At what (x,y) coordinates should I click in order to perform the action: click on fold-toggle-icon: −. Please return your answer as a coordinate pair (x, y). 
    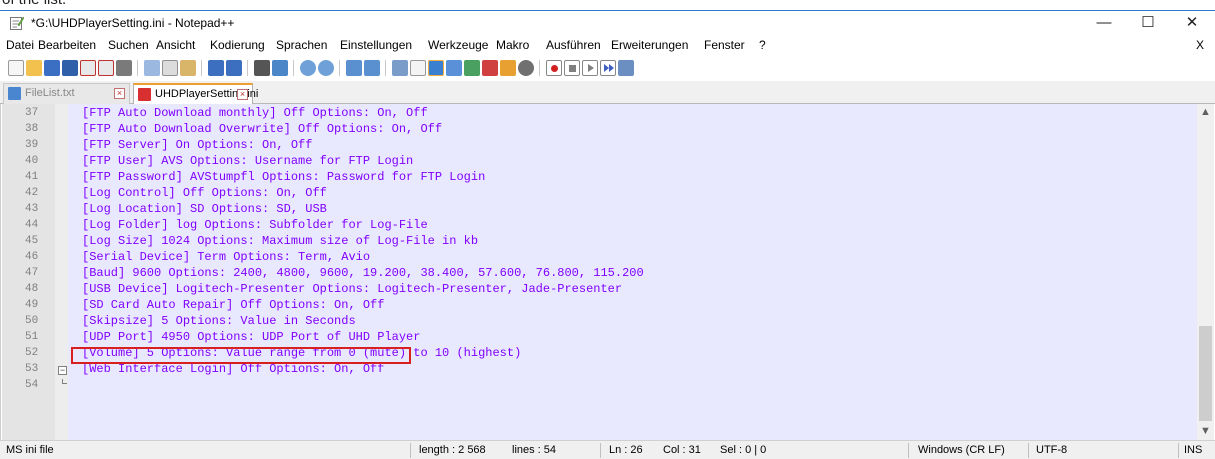
    Looking at the image, I should click on (62, 370).